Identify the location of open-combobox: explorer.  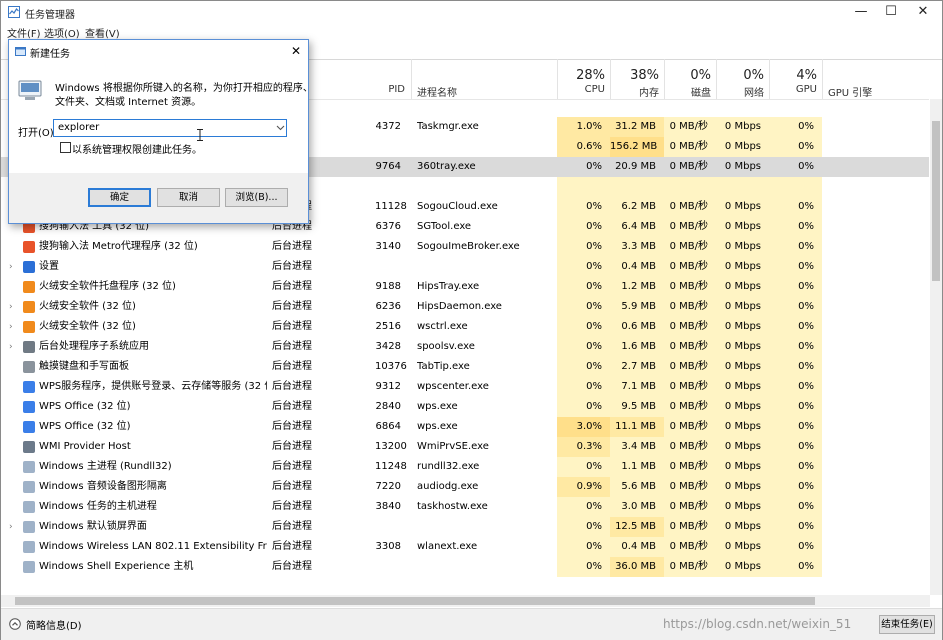
(170, 128).